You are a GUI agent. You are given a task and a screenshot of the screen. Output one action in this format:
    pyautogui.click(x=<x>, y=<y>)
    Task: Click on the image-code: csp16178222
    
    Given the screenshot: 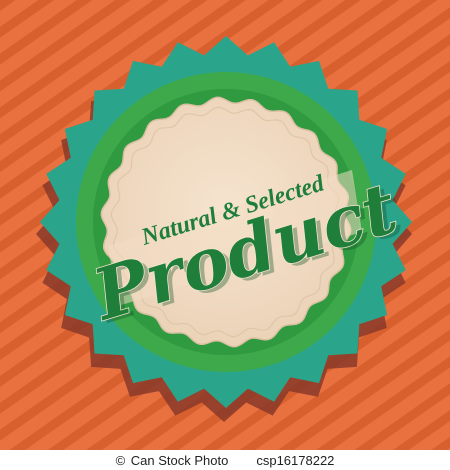 What is the action you would take?
    pyautogui.click(x=295, y=460)
    